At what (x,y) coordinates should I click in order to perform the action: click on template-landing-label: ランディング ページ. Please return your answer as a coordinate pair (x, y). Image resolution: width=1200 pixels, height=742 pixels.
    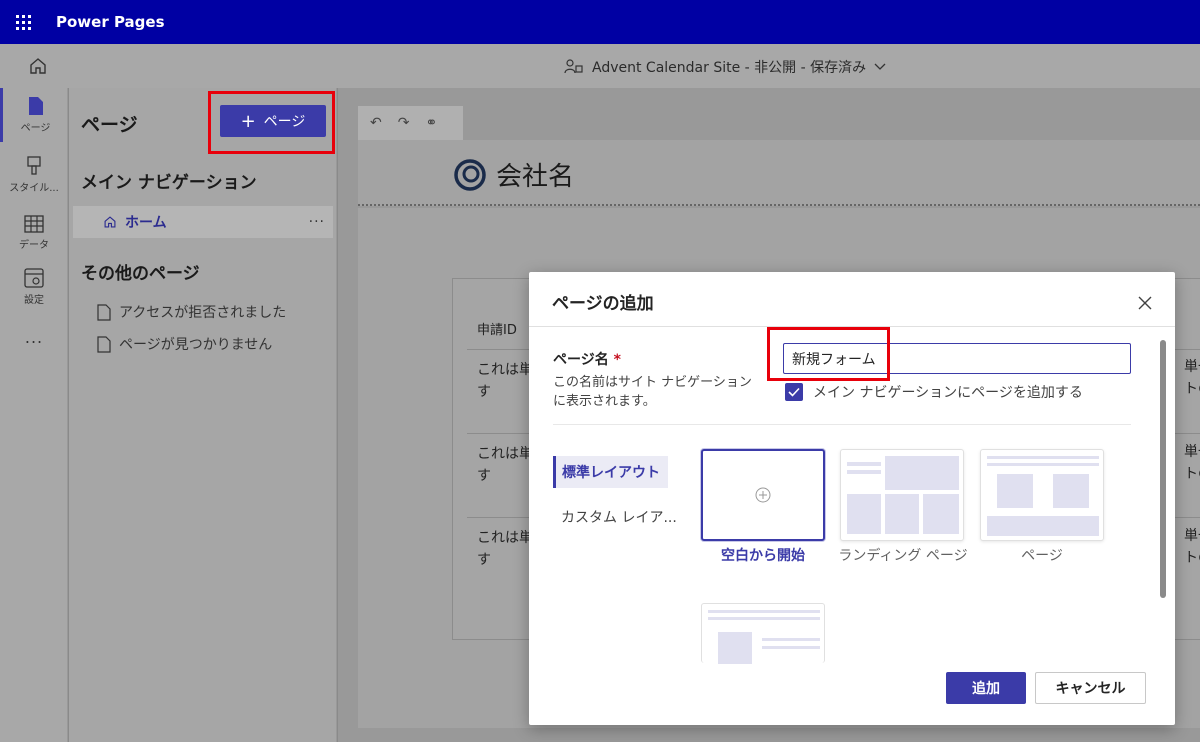
    Looking at the image, I should click on (903, 556).